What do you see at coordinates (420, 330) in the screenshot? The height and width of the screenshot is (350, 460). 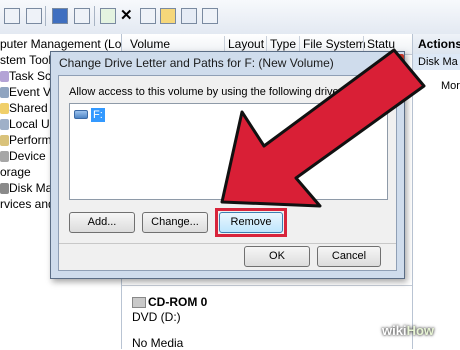 I see `watermark-how: How` at bounding box center [420, 330].